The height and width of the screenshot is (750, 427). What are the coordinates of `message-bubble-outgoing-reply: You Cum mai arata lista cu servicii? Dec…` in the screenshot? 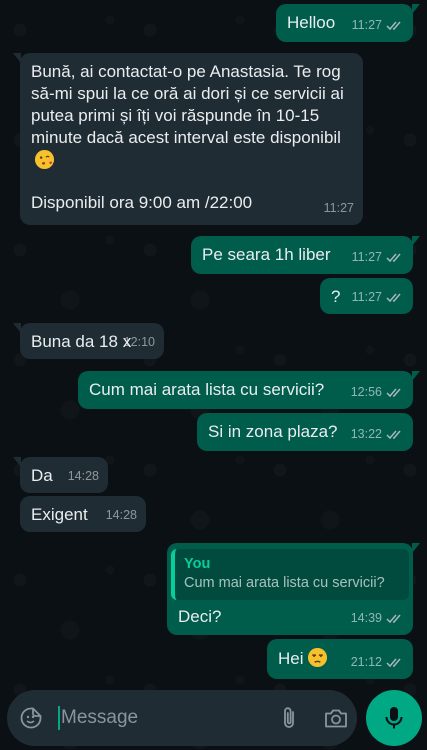 It's located at (293, 589).